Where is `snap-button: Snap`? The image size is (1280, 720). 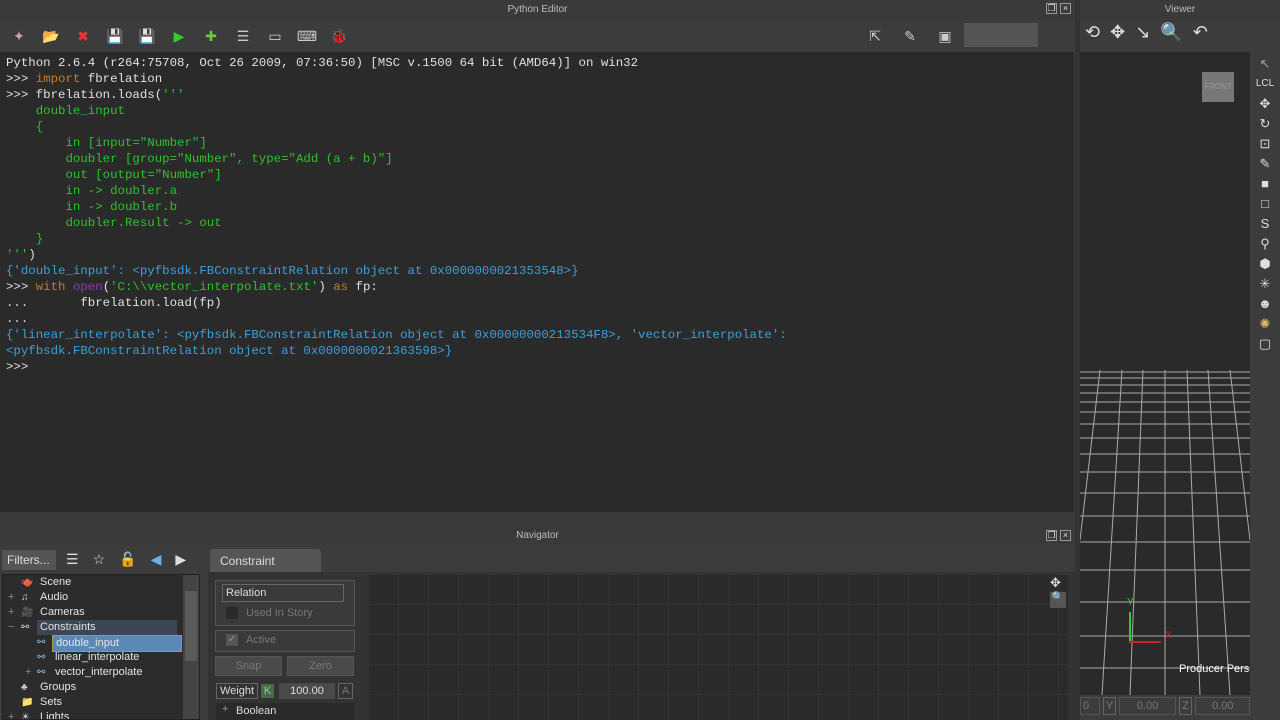 snap-button: Snap is located at coordinates (248, 666).